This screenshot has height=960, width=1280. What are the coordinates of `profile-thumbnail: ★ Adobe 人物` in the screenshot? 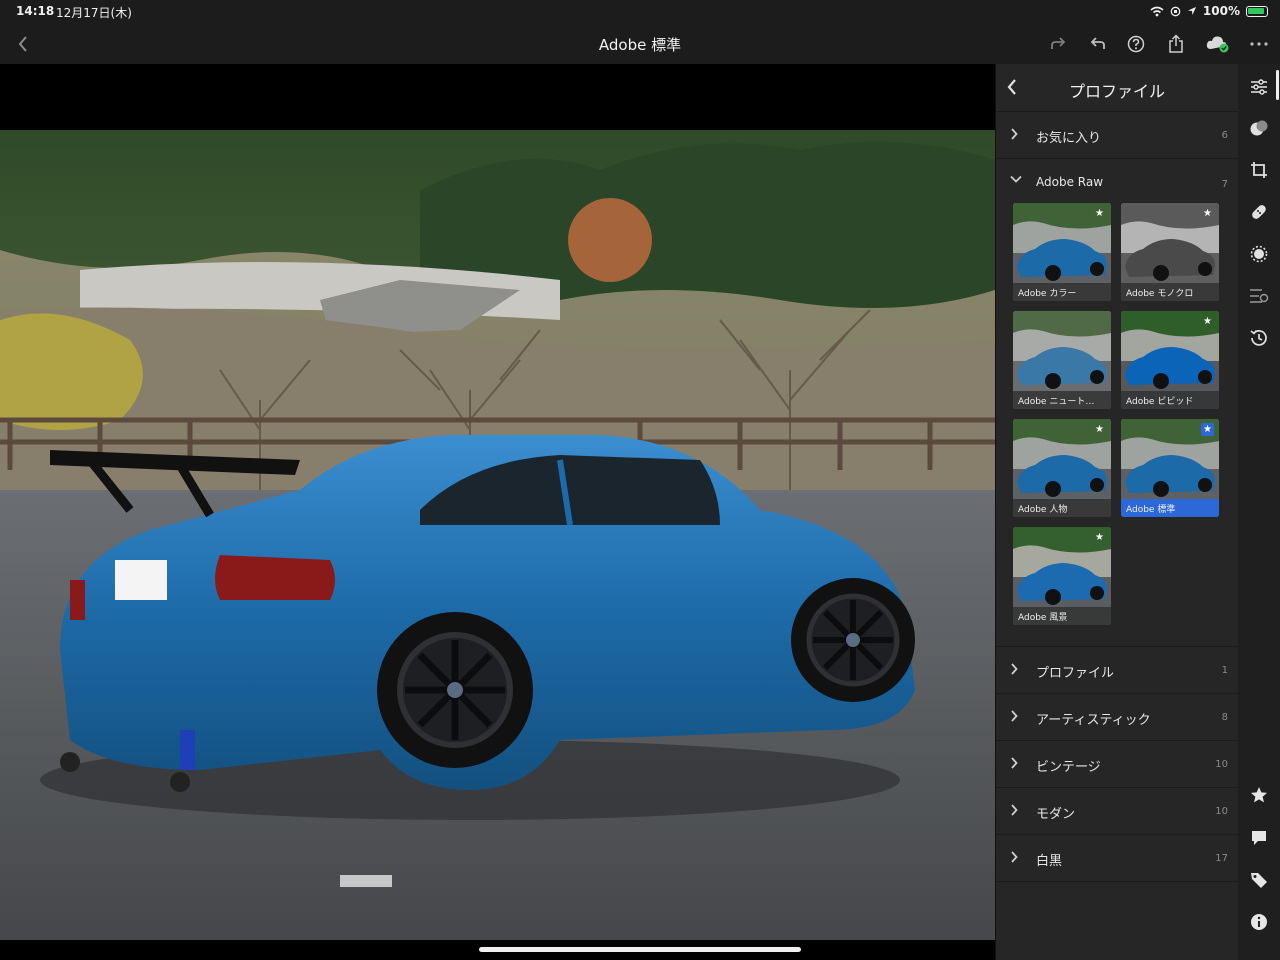 It's located at (1062, 468).